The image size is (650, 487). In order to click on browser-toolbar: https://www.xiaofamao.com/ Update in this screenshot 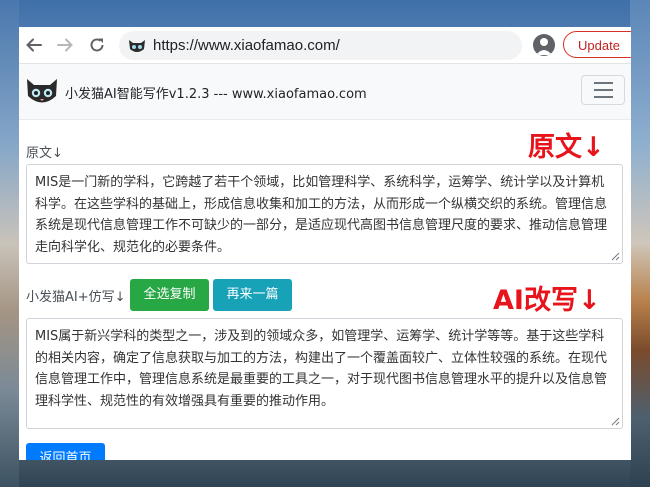, I will do `click(325, 45)`.